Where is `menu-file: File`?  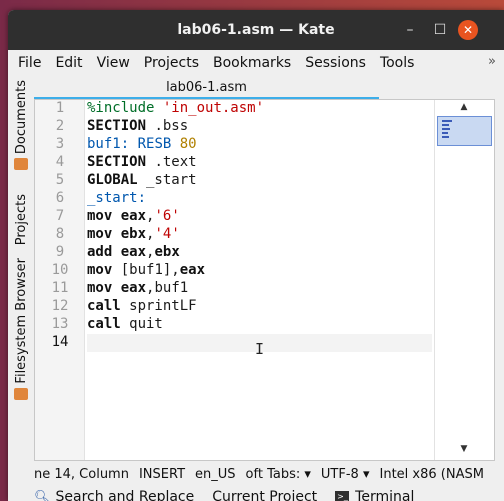 menu-file: File is located at coordinates (29, 63).